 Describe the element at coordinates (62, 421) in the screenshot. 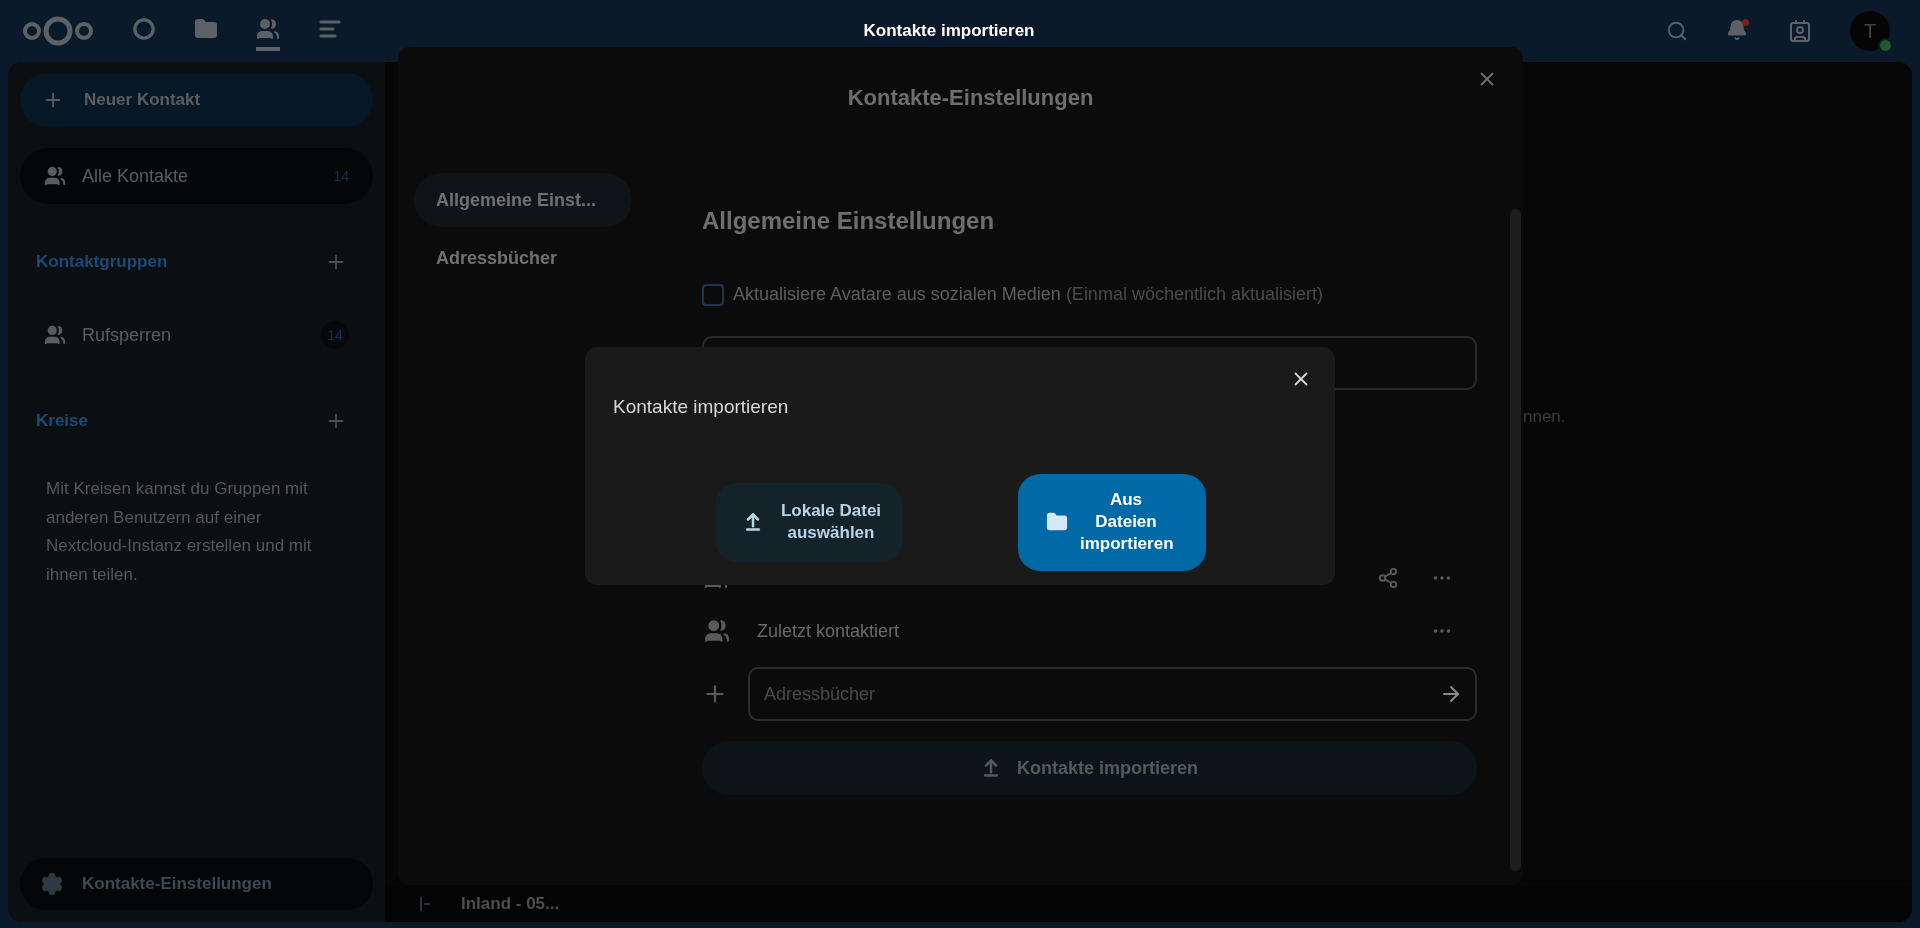

I see `section-heading: Kreise` at that location.